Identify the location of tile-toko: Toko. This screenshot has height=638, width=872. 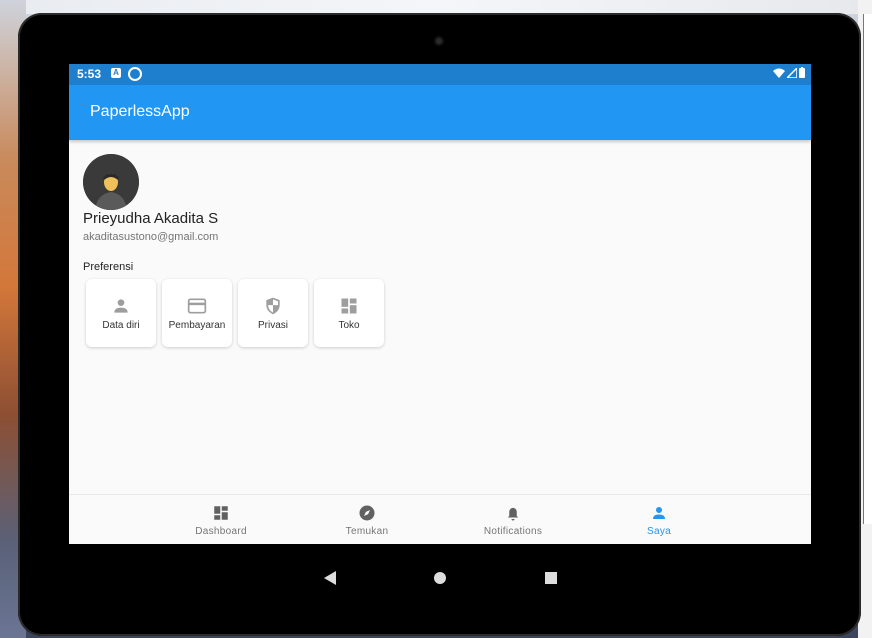
(349, 313).